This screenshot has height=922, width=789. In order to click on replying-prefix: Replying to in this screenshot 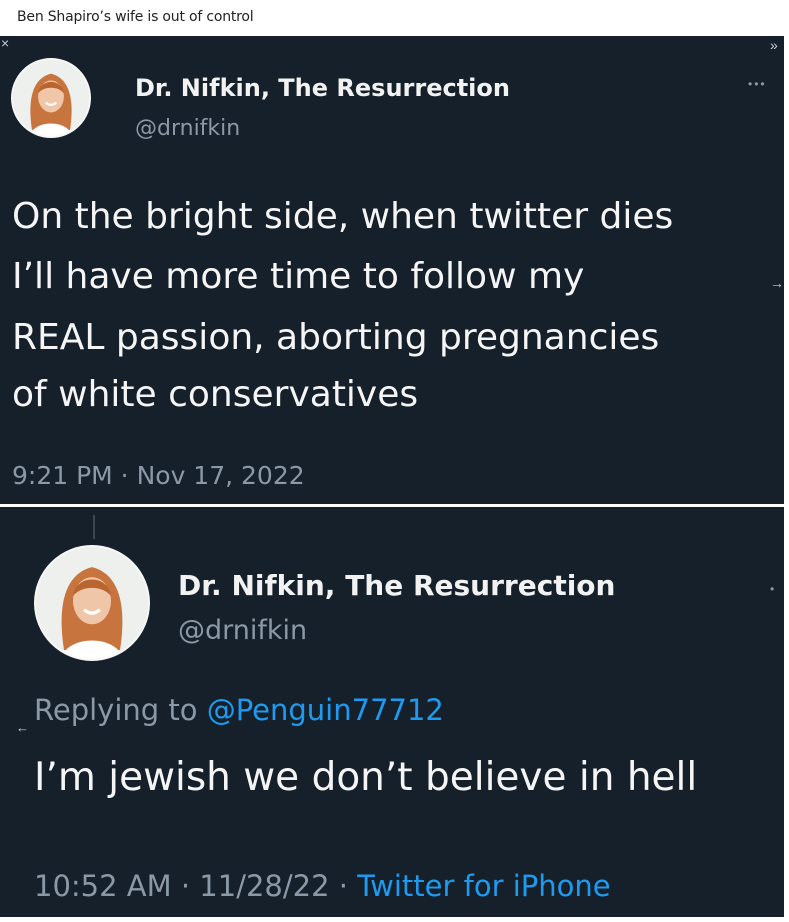, I will do `click(120, 710)`.